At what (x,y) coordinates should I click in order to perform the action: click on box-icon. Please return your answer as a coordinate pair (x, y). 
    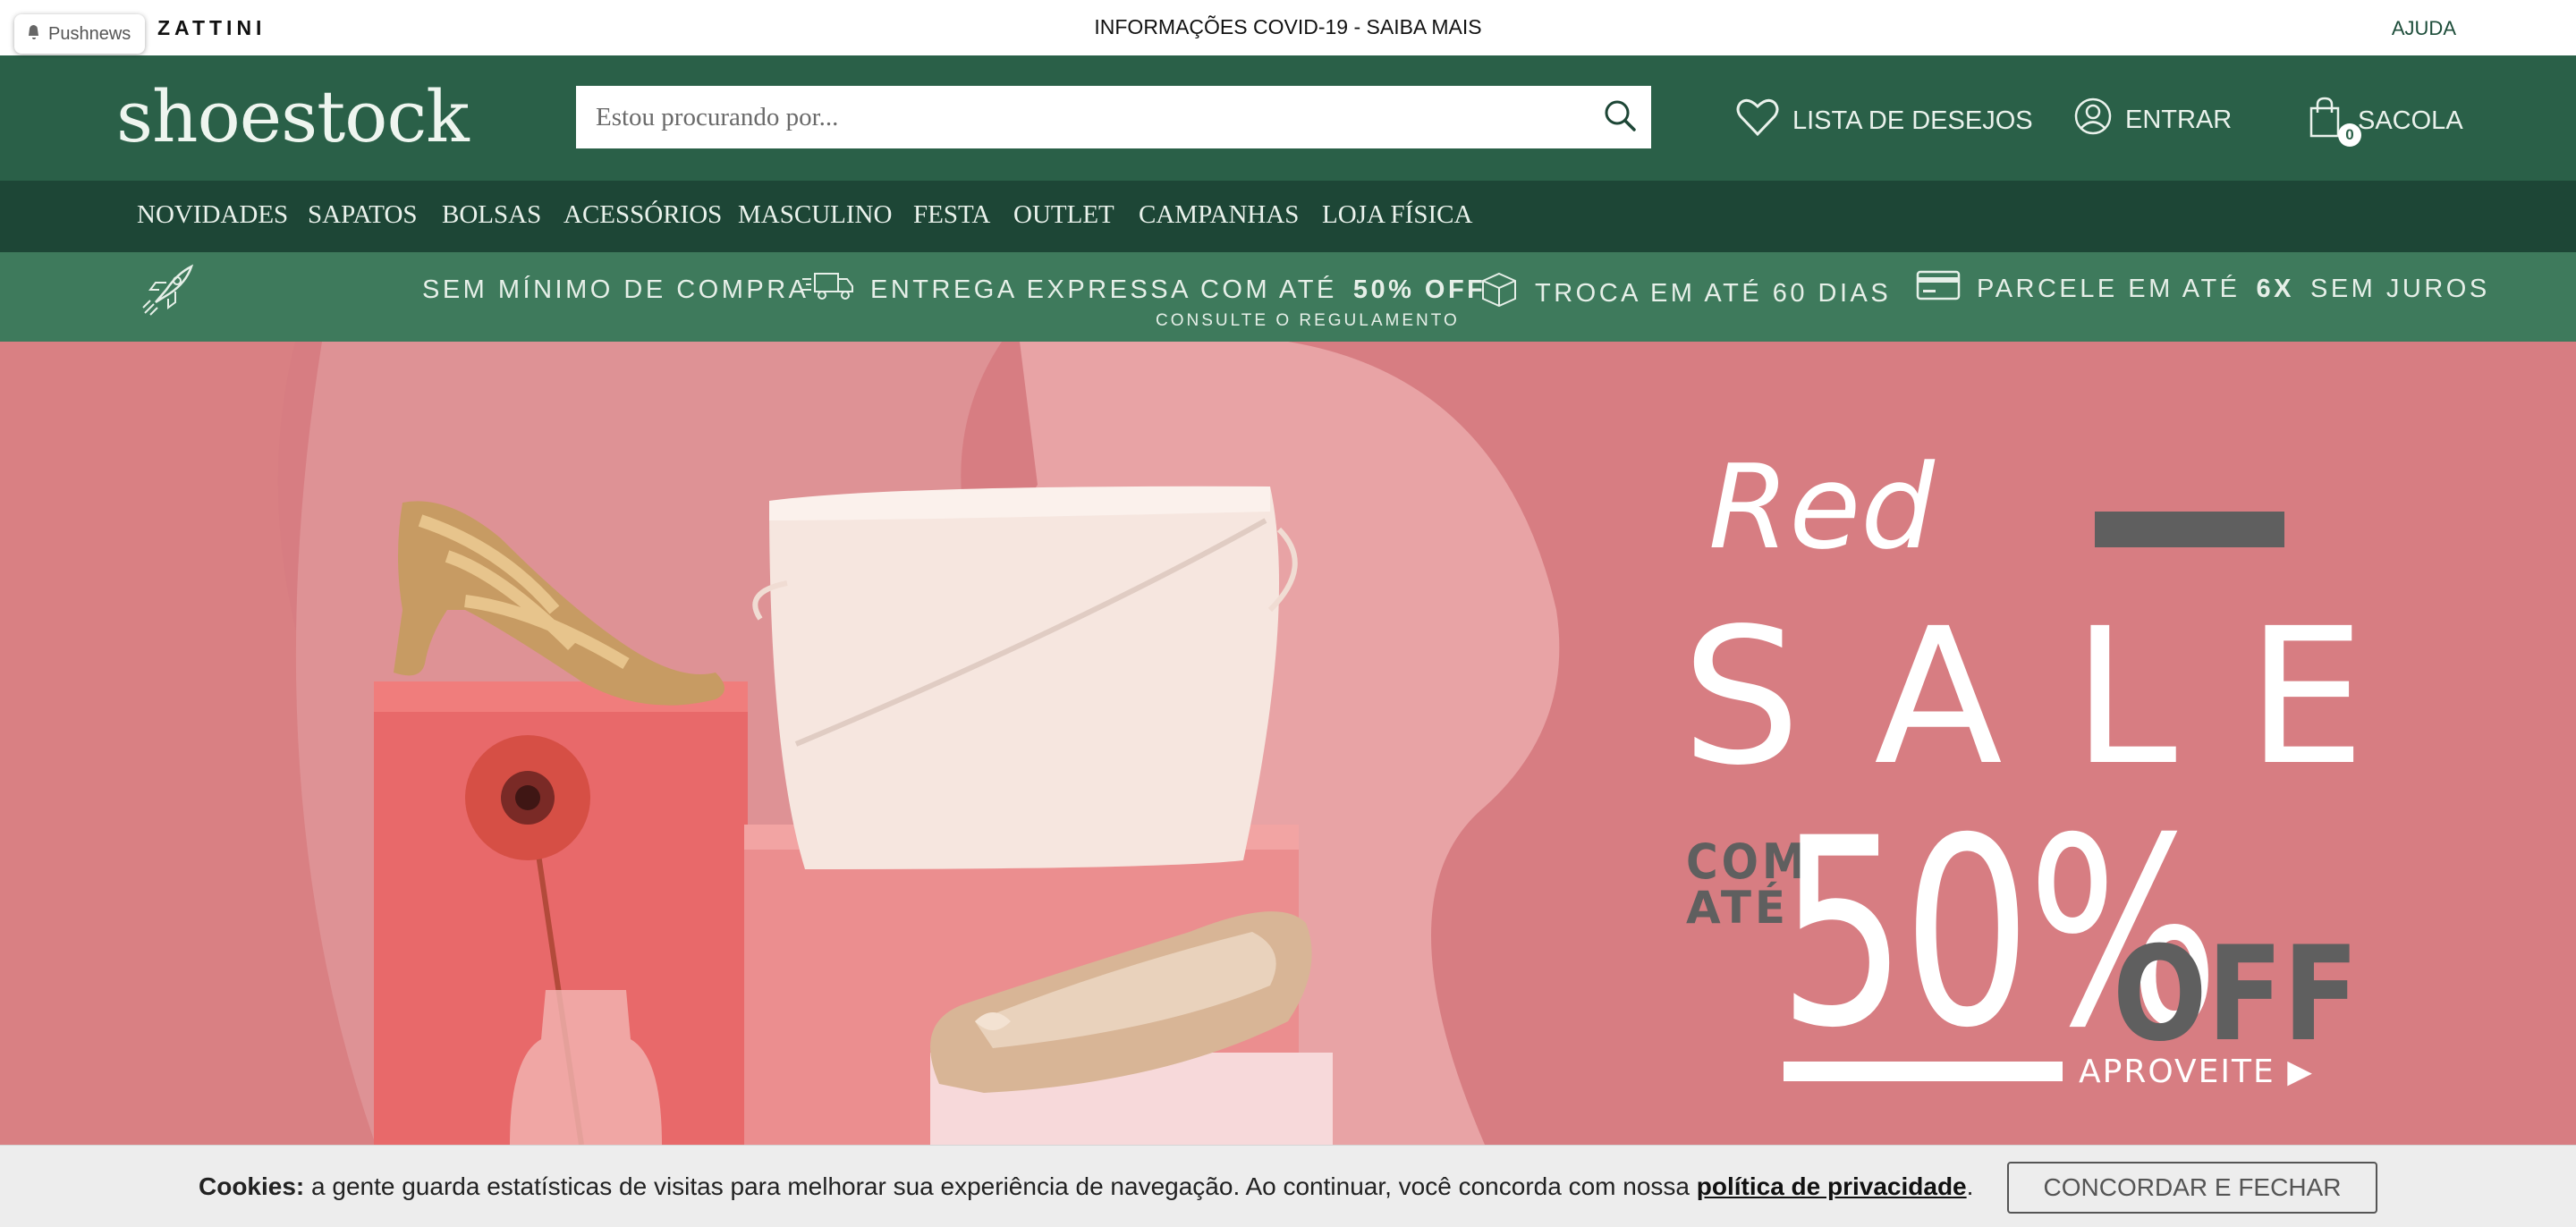
    Looking at the image, I should click on (1499, 293).